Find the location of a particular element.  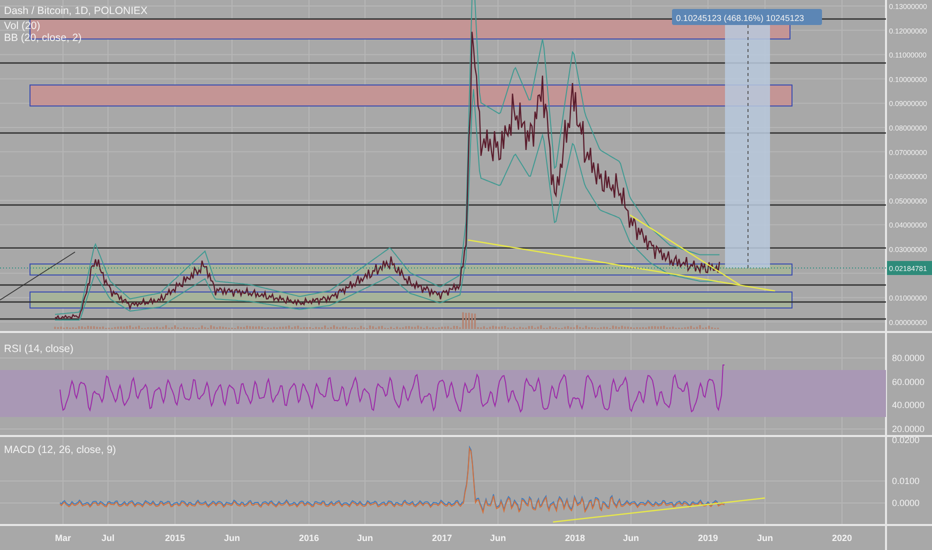

chart-title: Dash / Bitcoin, 1D, POLONIEX is located at coordinates (76, 11).